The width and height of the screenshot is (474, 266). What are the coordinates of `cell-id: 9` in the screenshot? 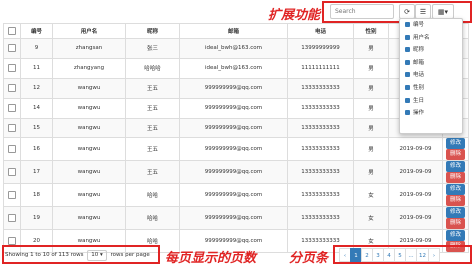 It's located at (36, 48).